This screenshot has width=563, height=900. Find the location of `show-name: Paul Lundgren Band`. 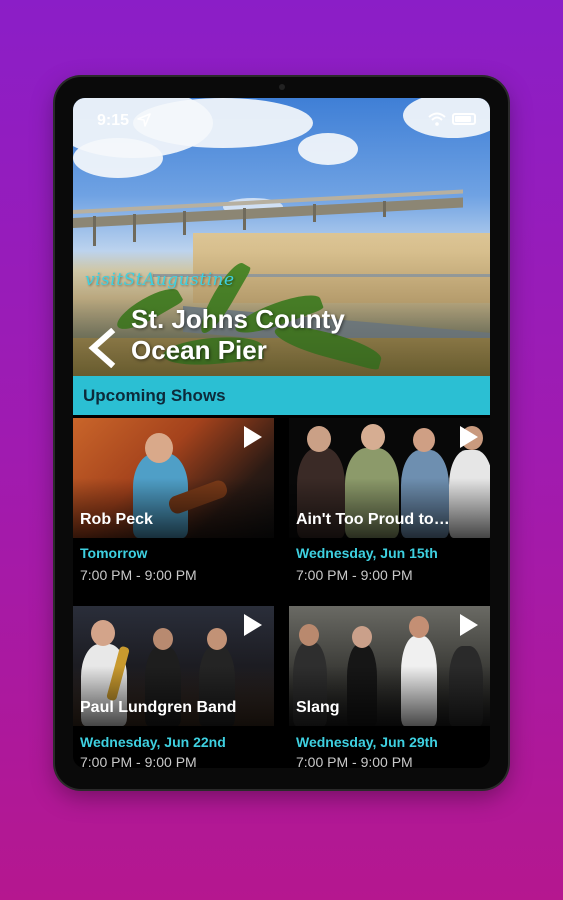

show-name: Paul Lundgren Band is located at coordinates (158, 707).